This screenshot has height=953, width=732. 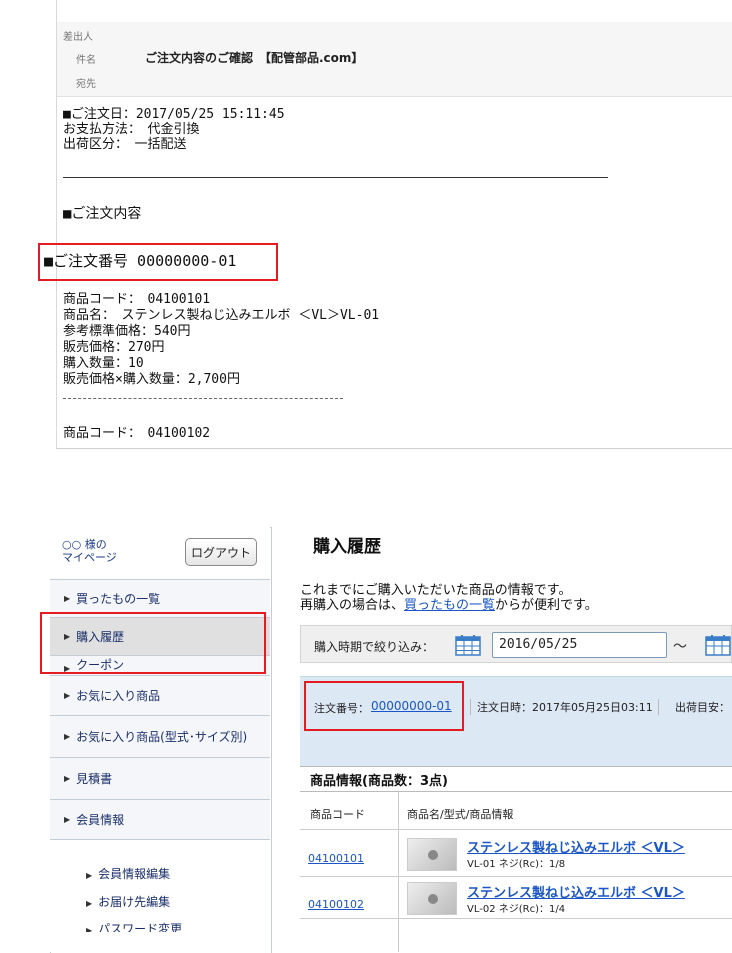 I want to click on email-item1-name: 商品名： ステンレス製ねじ込みエルボ ＜VL＞VL-01, so click(x=221, y=315).